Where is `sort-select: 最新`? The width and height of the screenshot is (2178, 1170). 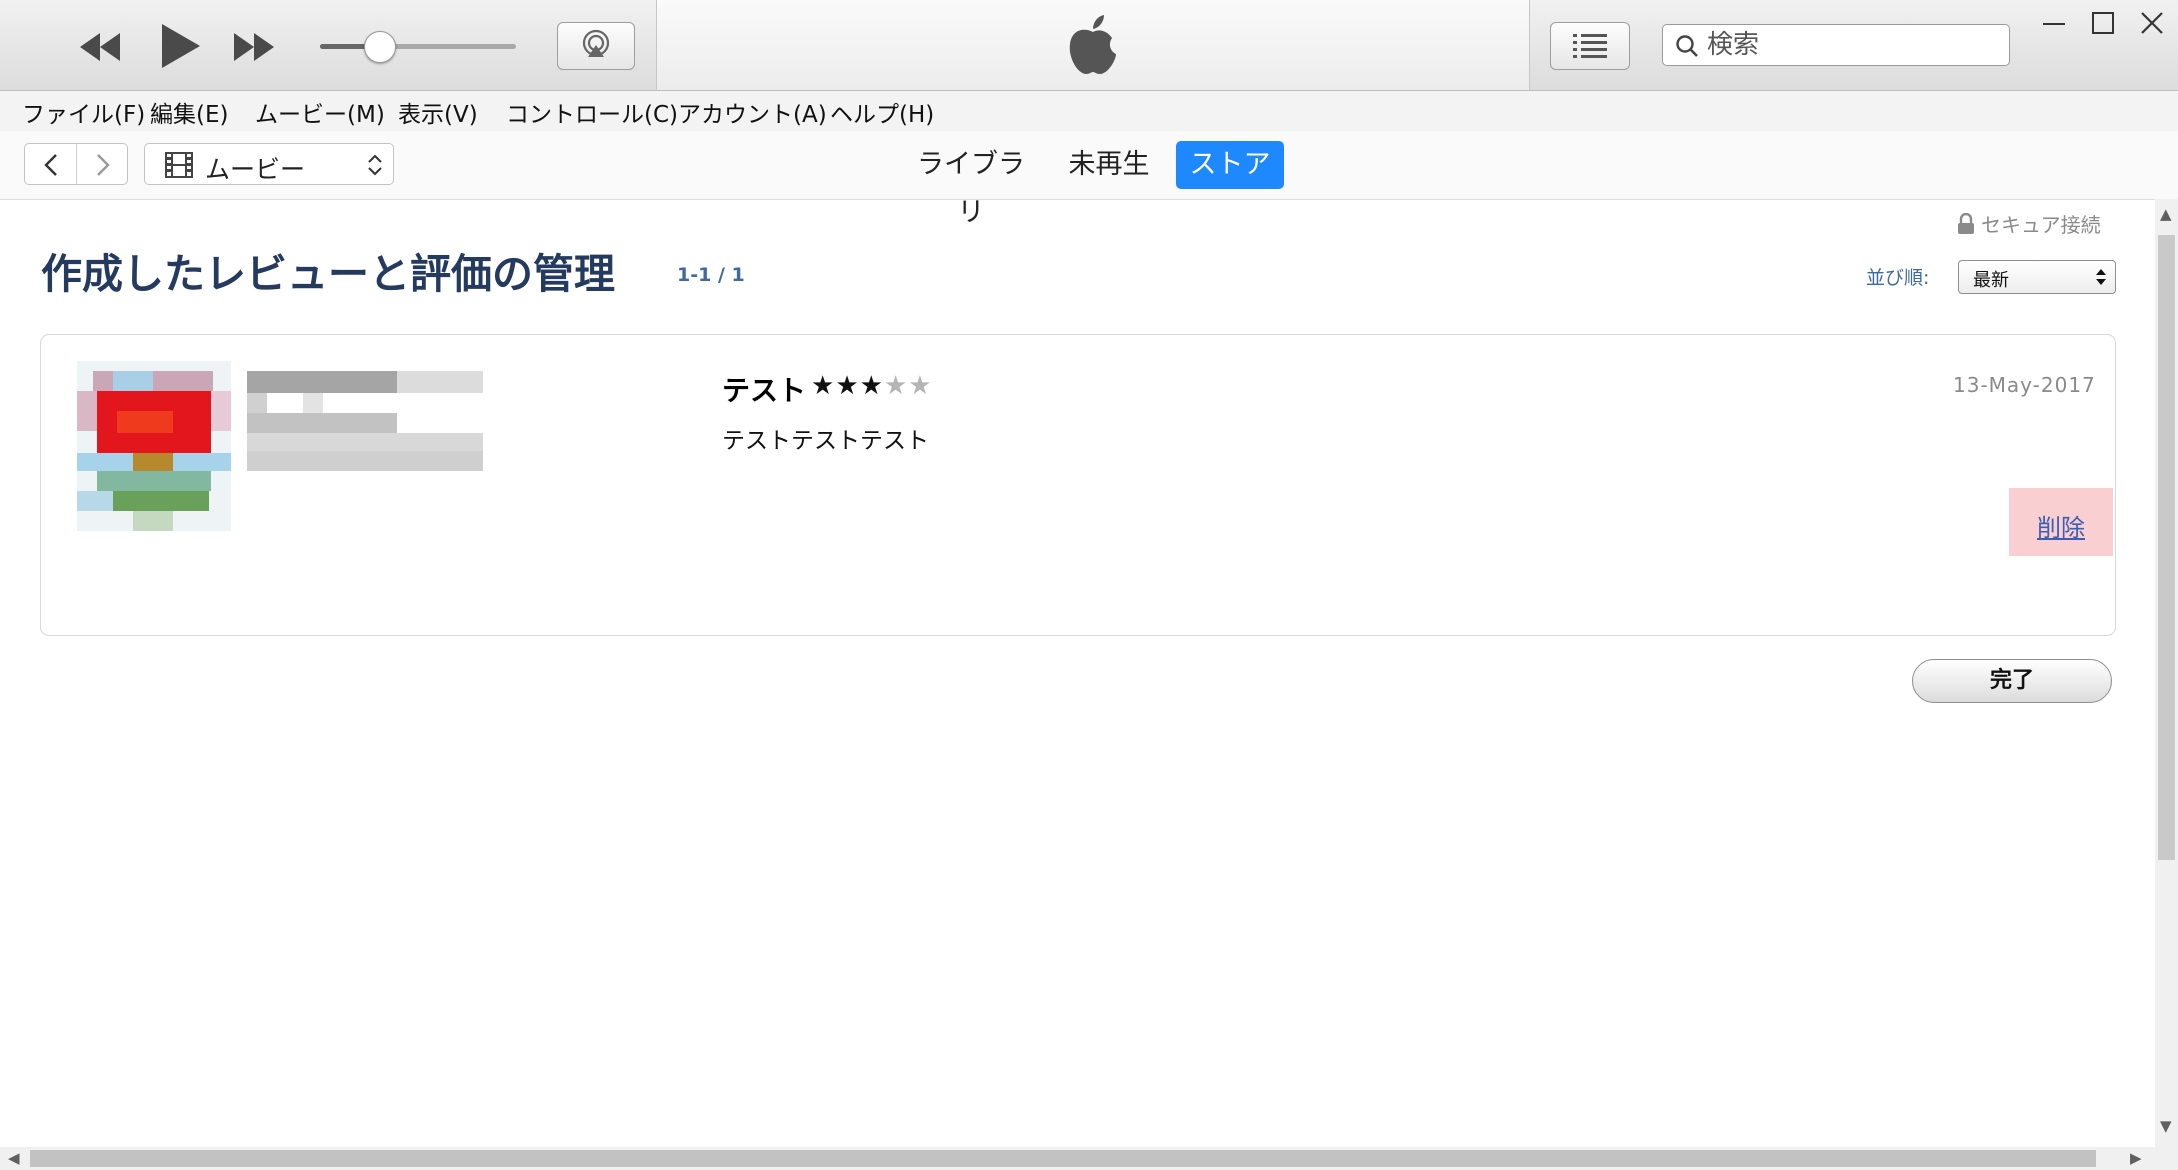 sort-select: 最新 is located at coordinates (2037, 277).